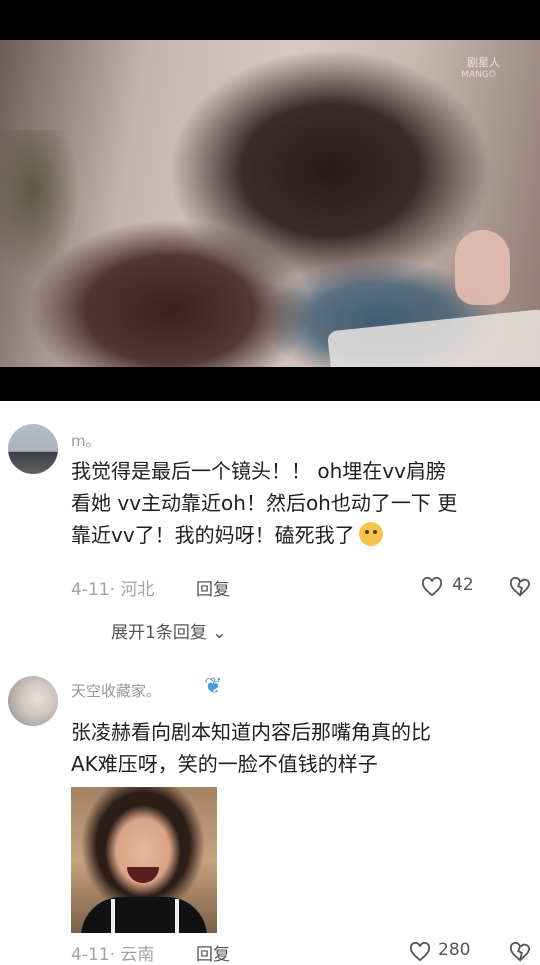 The width and height of the screenshot is (540, 965). Describe the element at coordinates (251, 732) in the screenshot. I see `comment-text-line: 张凌赫看向剧本知道内容后那嘴角真的比` at that location.